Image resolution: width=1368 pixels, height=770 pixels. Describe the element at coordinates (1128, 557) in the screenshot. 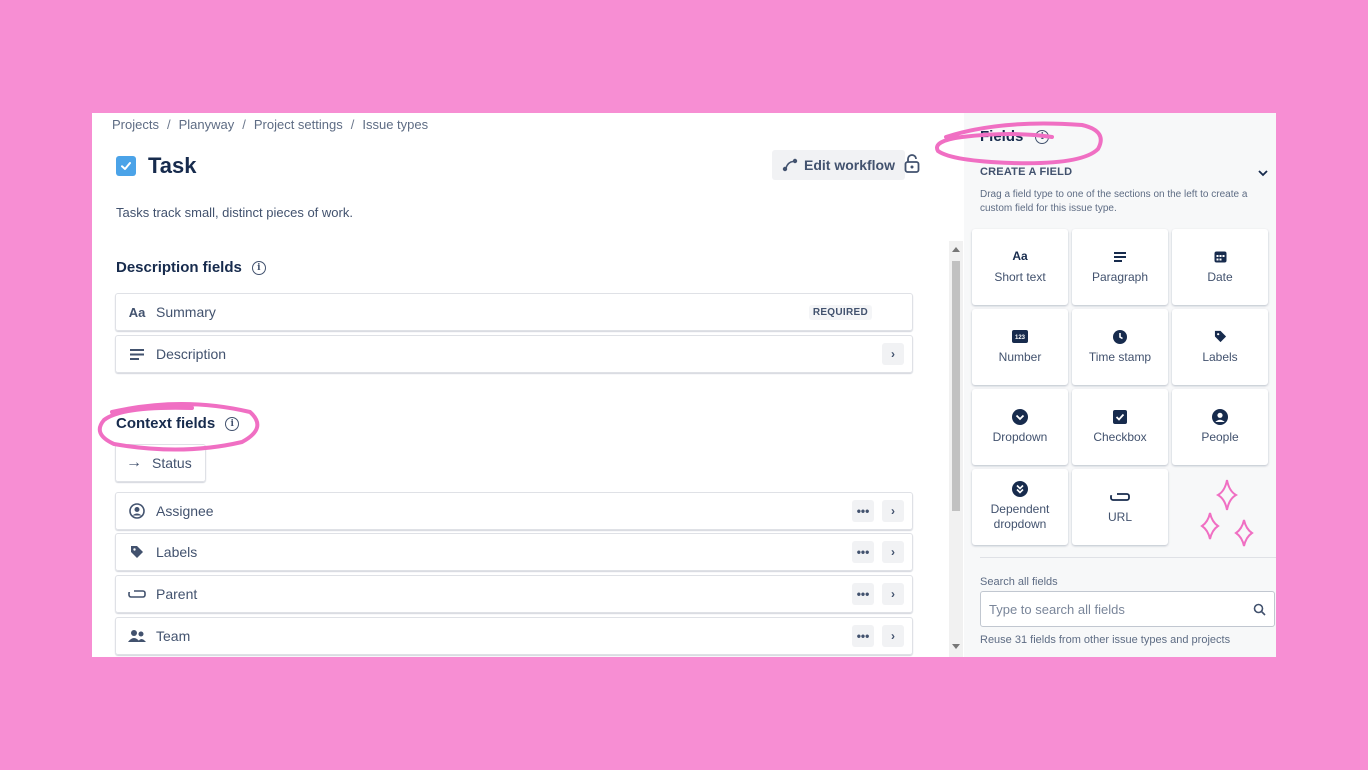

I see `panel-divider` at that location.